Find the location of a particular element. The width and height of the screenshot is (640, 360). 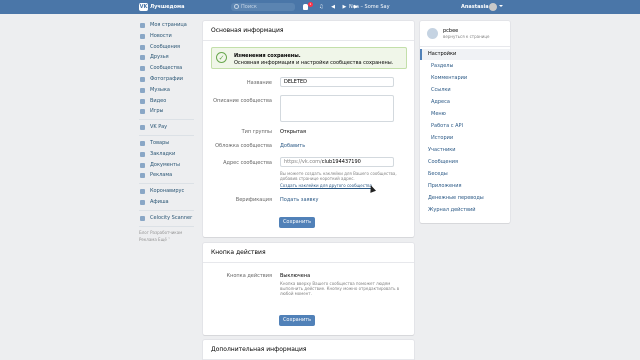

sidebar-item-label: Закладки is located at coordinates (163, 153).